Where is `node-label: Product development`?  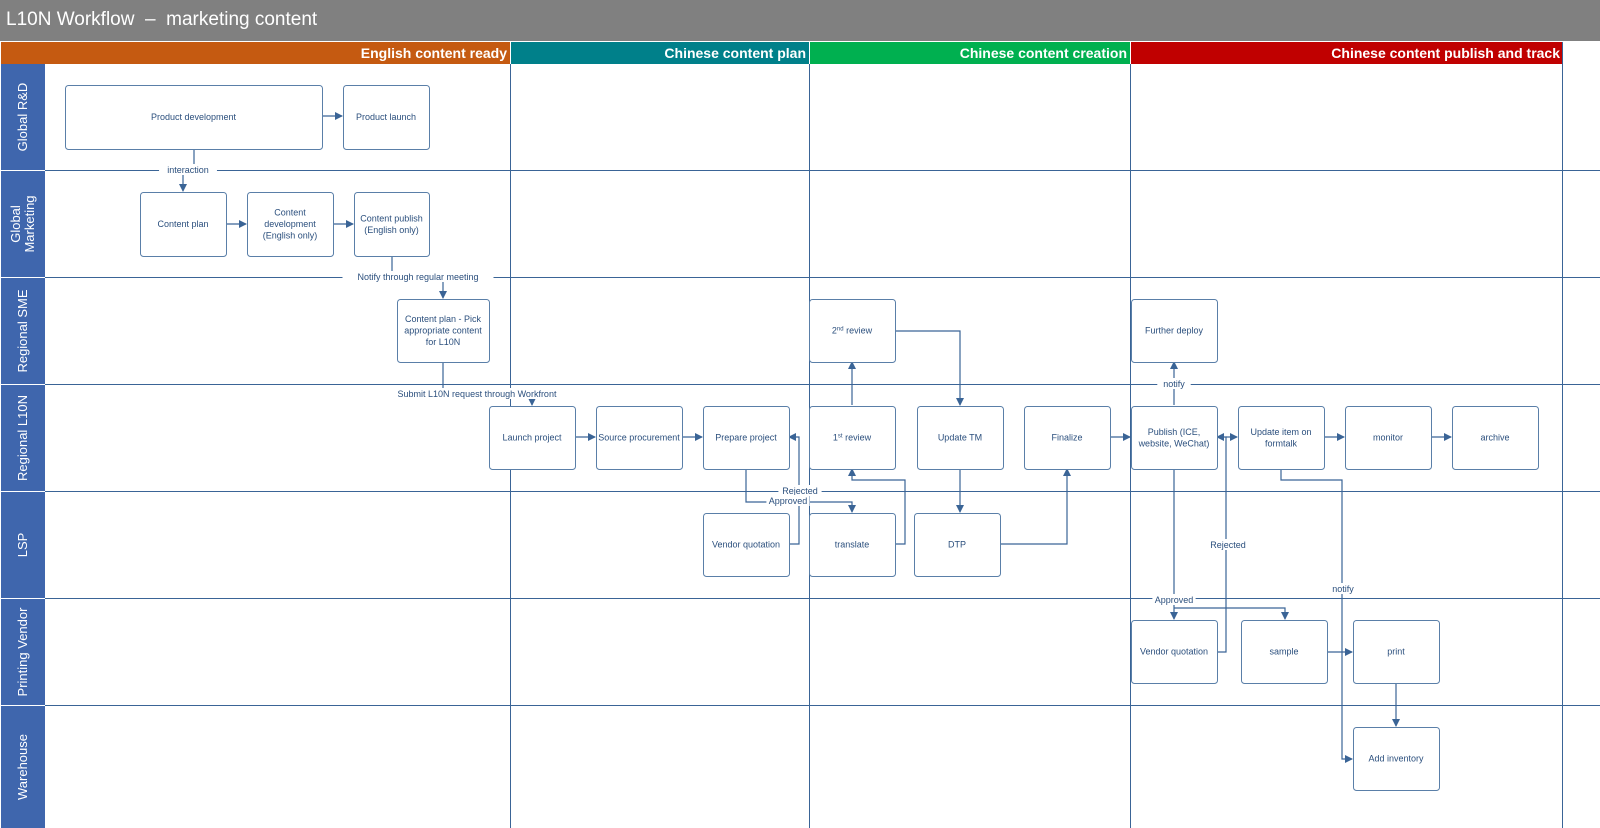 node-label: Product development is located at coordinates (194, 117).